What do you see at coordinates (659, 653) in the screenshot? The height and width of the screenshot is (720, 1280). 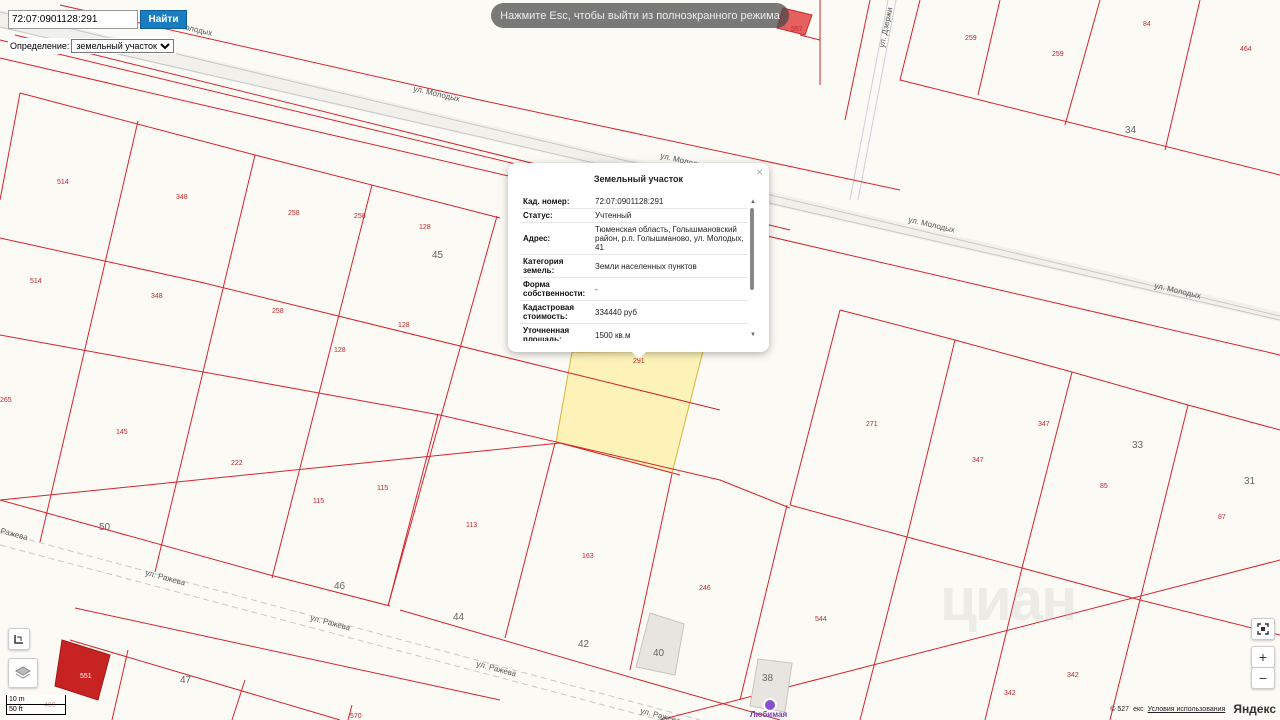 I see `house-number: 40` at bounding box center [659, 653].